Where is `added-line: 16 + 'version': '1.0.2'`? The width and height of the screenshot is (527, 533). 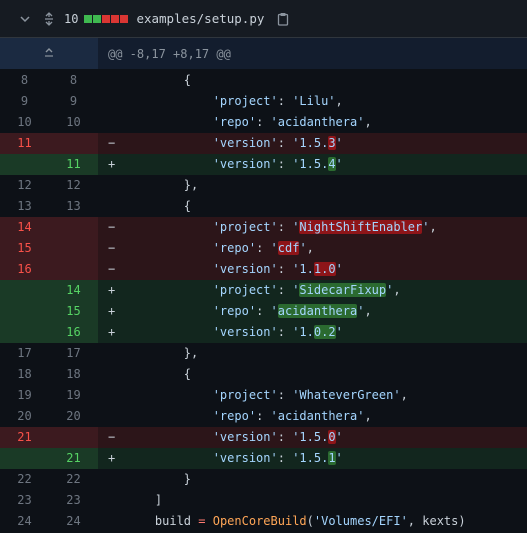 added-line: 16 + 'version': '1.0.2' is located at coordinates (263, 332).